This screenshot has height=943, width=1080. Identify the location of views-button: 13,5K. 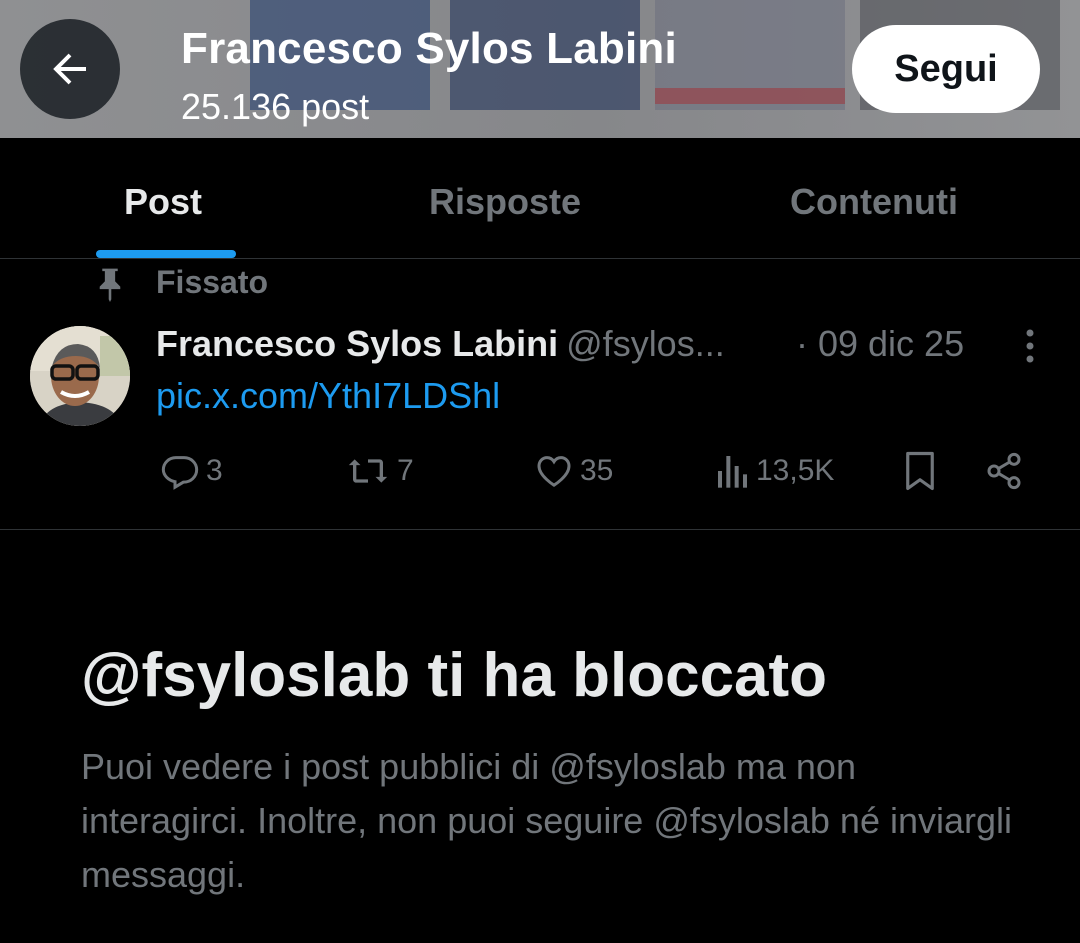
(775, 471).